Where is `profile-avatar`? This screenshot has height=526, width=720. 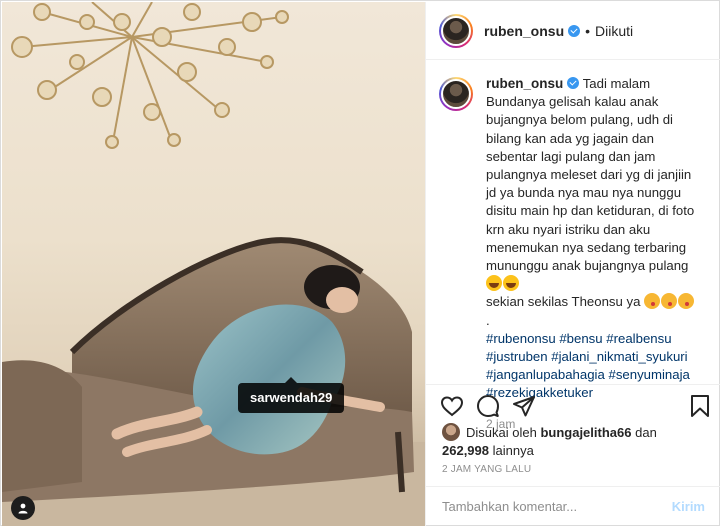
profile-avatar is located at coordinates (456, 30).